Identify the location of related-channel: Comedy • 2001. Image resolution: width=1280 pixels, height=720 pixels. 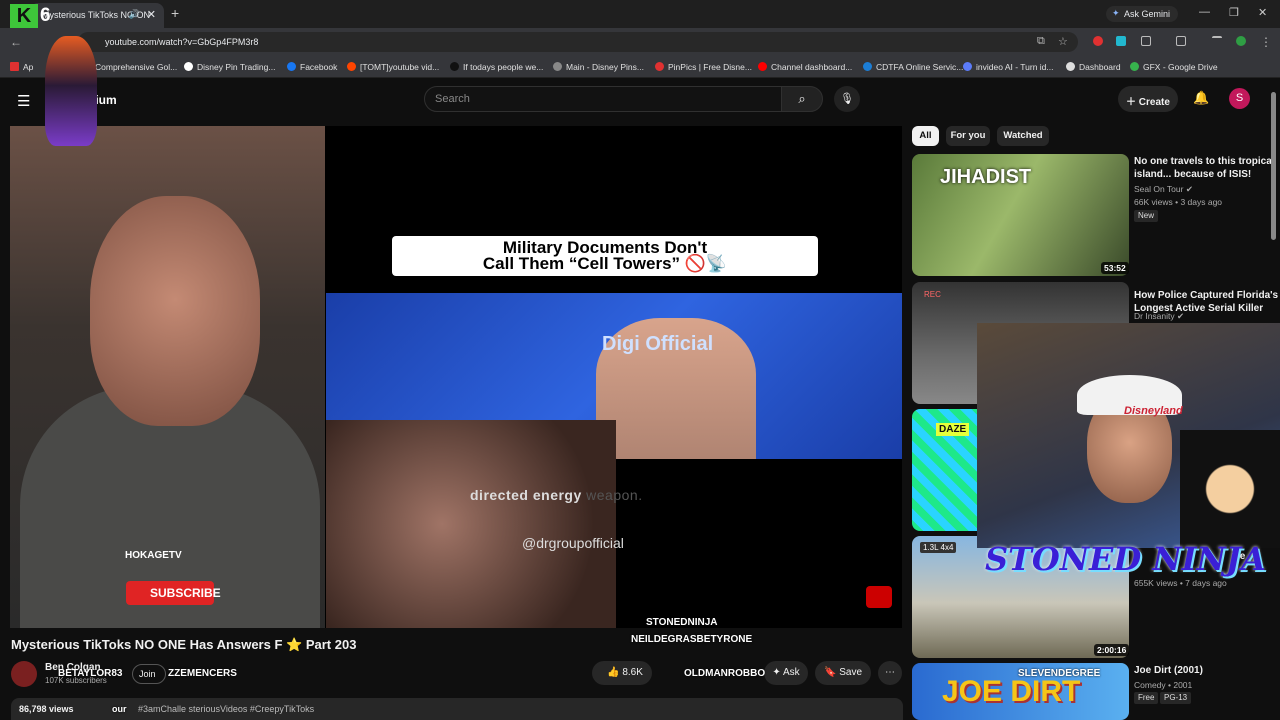
(1163, 685).